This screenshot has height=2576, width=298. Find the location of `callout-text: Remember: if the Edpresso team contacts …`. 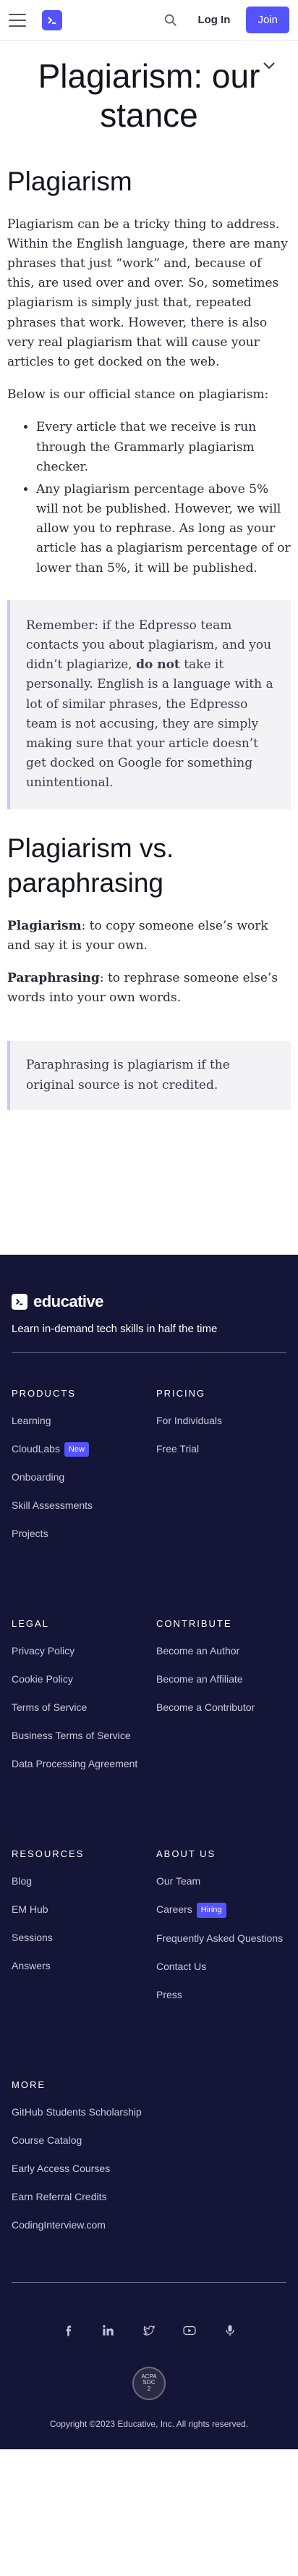

callout-text: Remember: if the Edpresso team contacts … is located at coordinates (150, 705).